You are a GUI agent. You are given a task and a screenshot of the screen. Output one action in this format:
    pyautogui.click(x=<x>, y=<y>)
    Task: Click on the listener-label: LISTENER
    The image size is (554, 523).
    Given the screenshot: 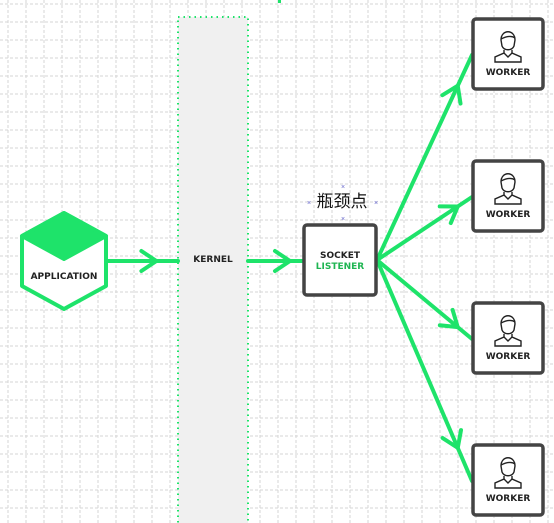 What is the action you would take?
    pyautogui.click(x=340, y=267)
    